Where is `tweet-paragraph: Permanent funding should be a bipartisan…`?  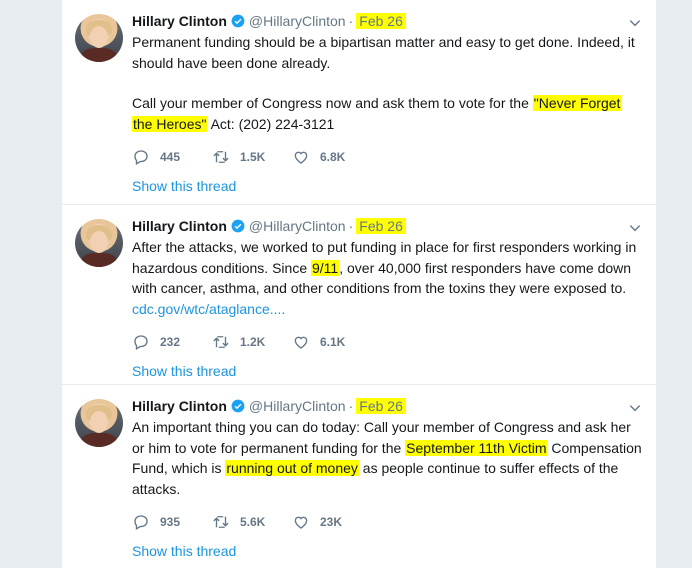 tweet-paragraph: Permanent funding should be a bipartisan… is located at coordinates (383, 52).